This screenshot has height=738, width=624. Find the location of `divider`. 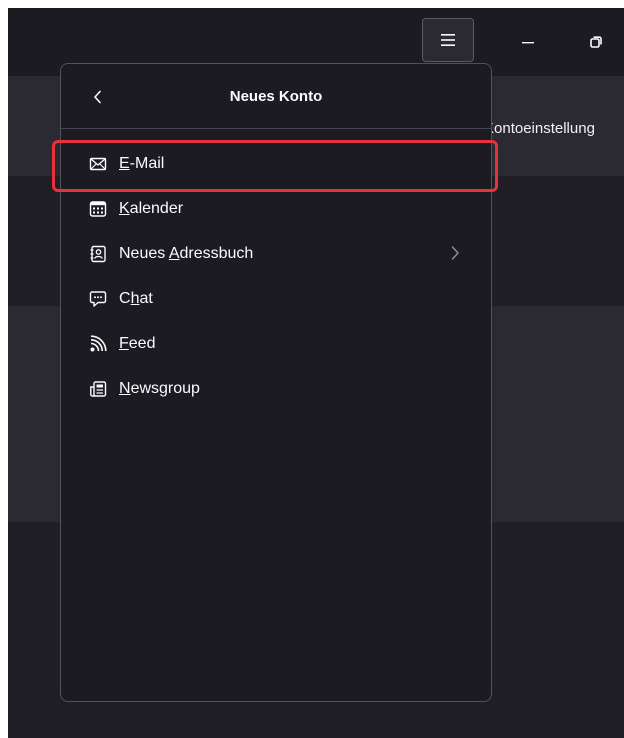

divider is located at coordinates (276, 128).